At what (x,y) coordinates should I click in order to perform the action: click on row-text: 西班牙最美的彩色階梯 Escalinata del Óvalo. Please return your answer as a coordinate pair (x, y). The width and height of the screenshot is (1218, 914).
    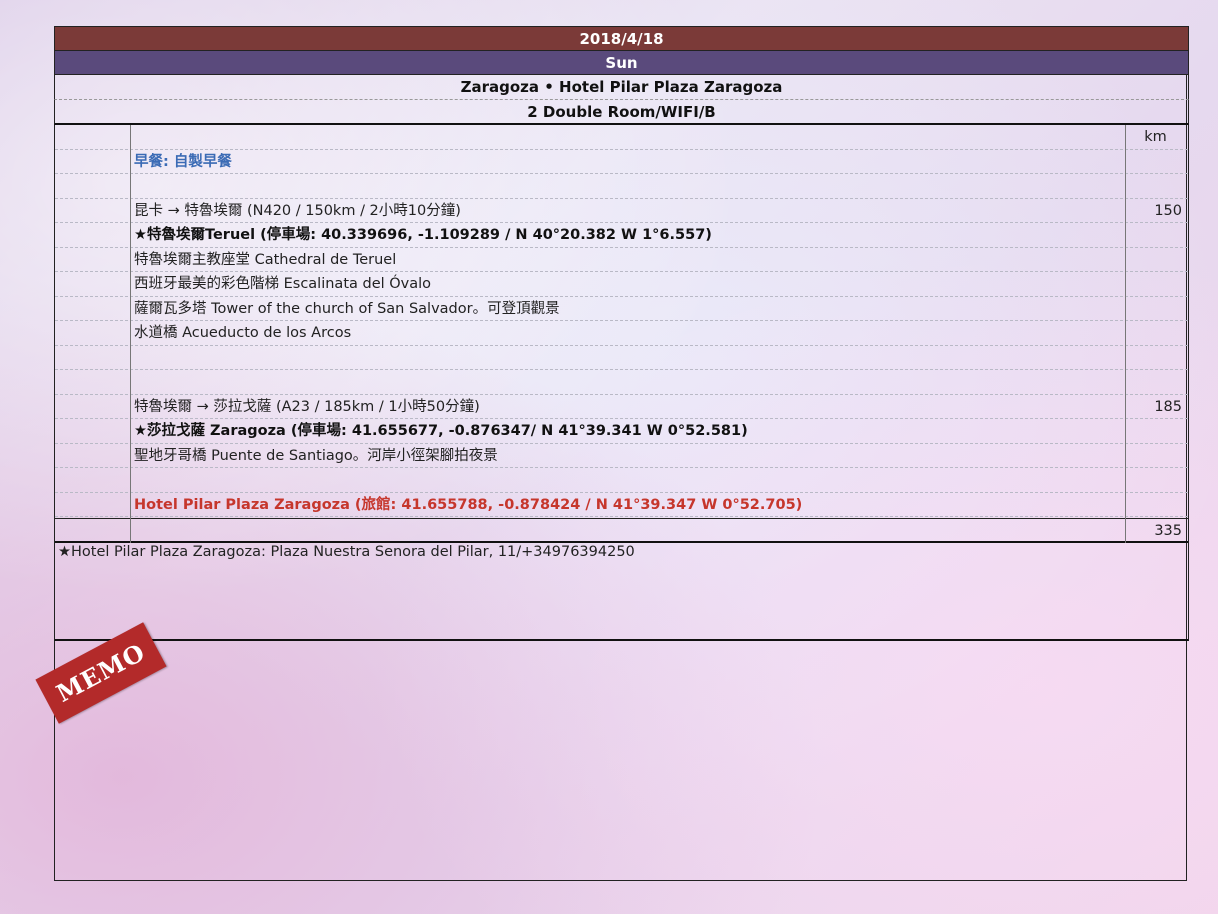
    Looking at the image, I should click on (283, 284).